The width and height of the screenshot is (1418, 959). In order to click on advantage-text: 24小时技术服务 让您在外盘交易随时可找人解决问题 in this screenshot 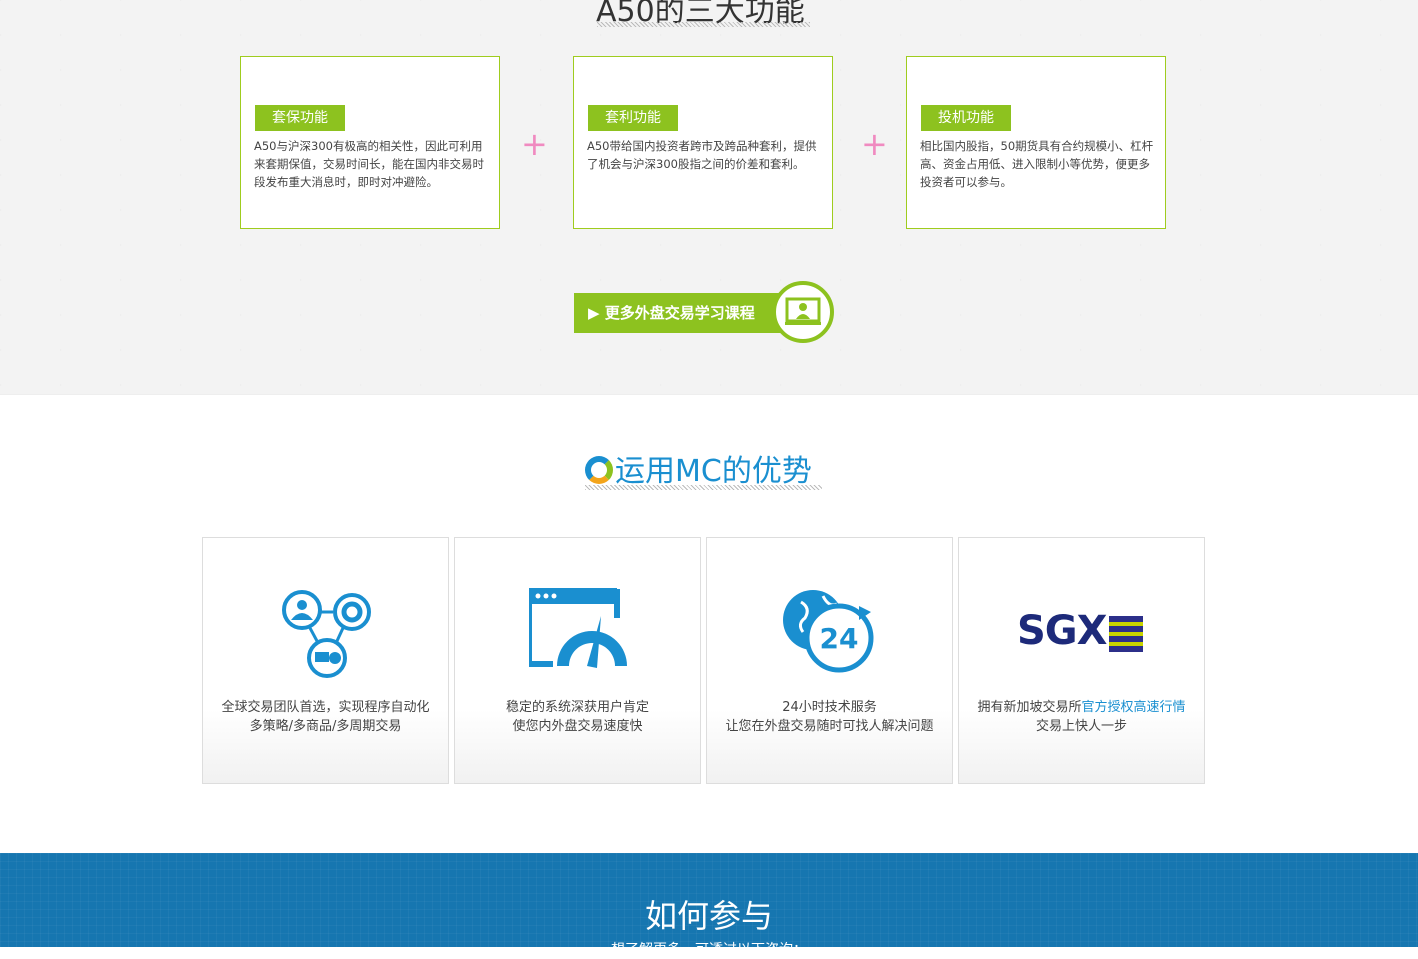, I will do `click(829, 717)`.